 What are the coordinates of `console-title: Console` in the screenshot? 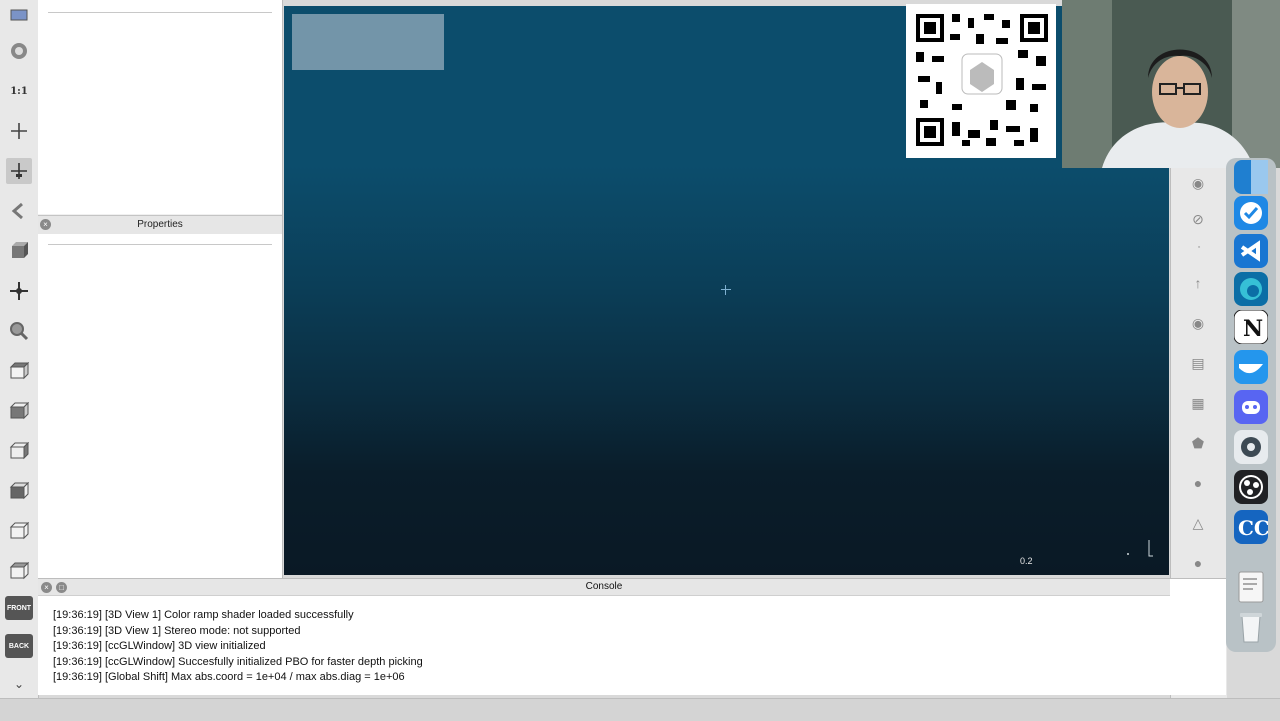 It's located at (604, 586).